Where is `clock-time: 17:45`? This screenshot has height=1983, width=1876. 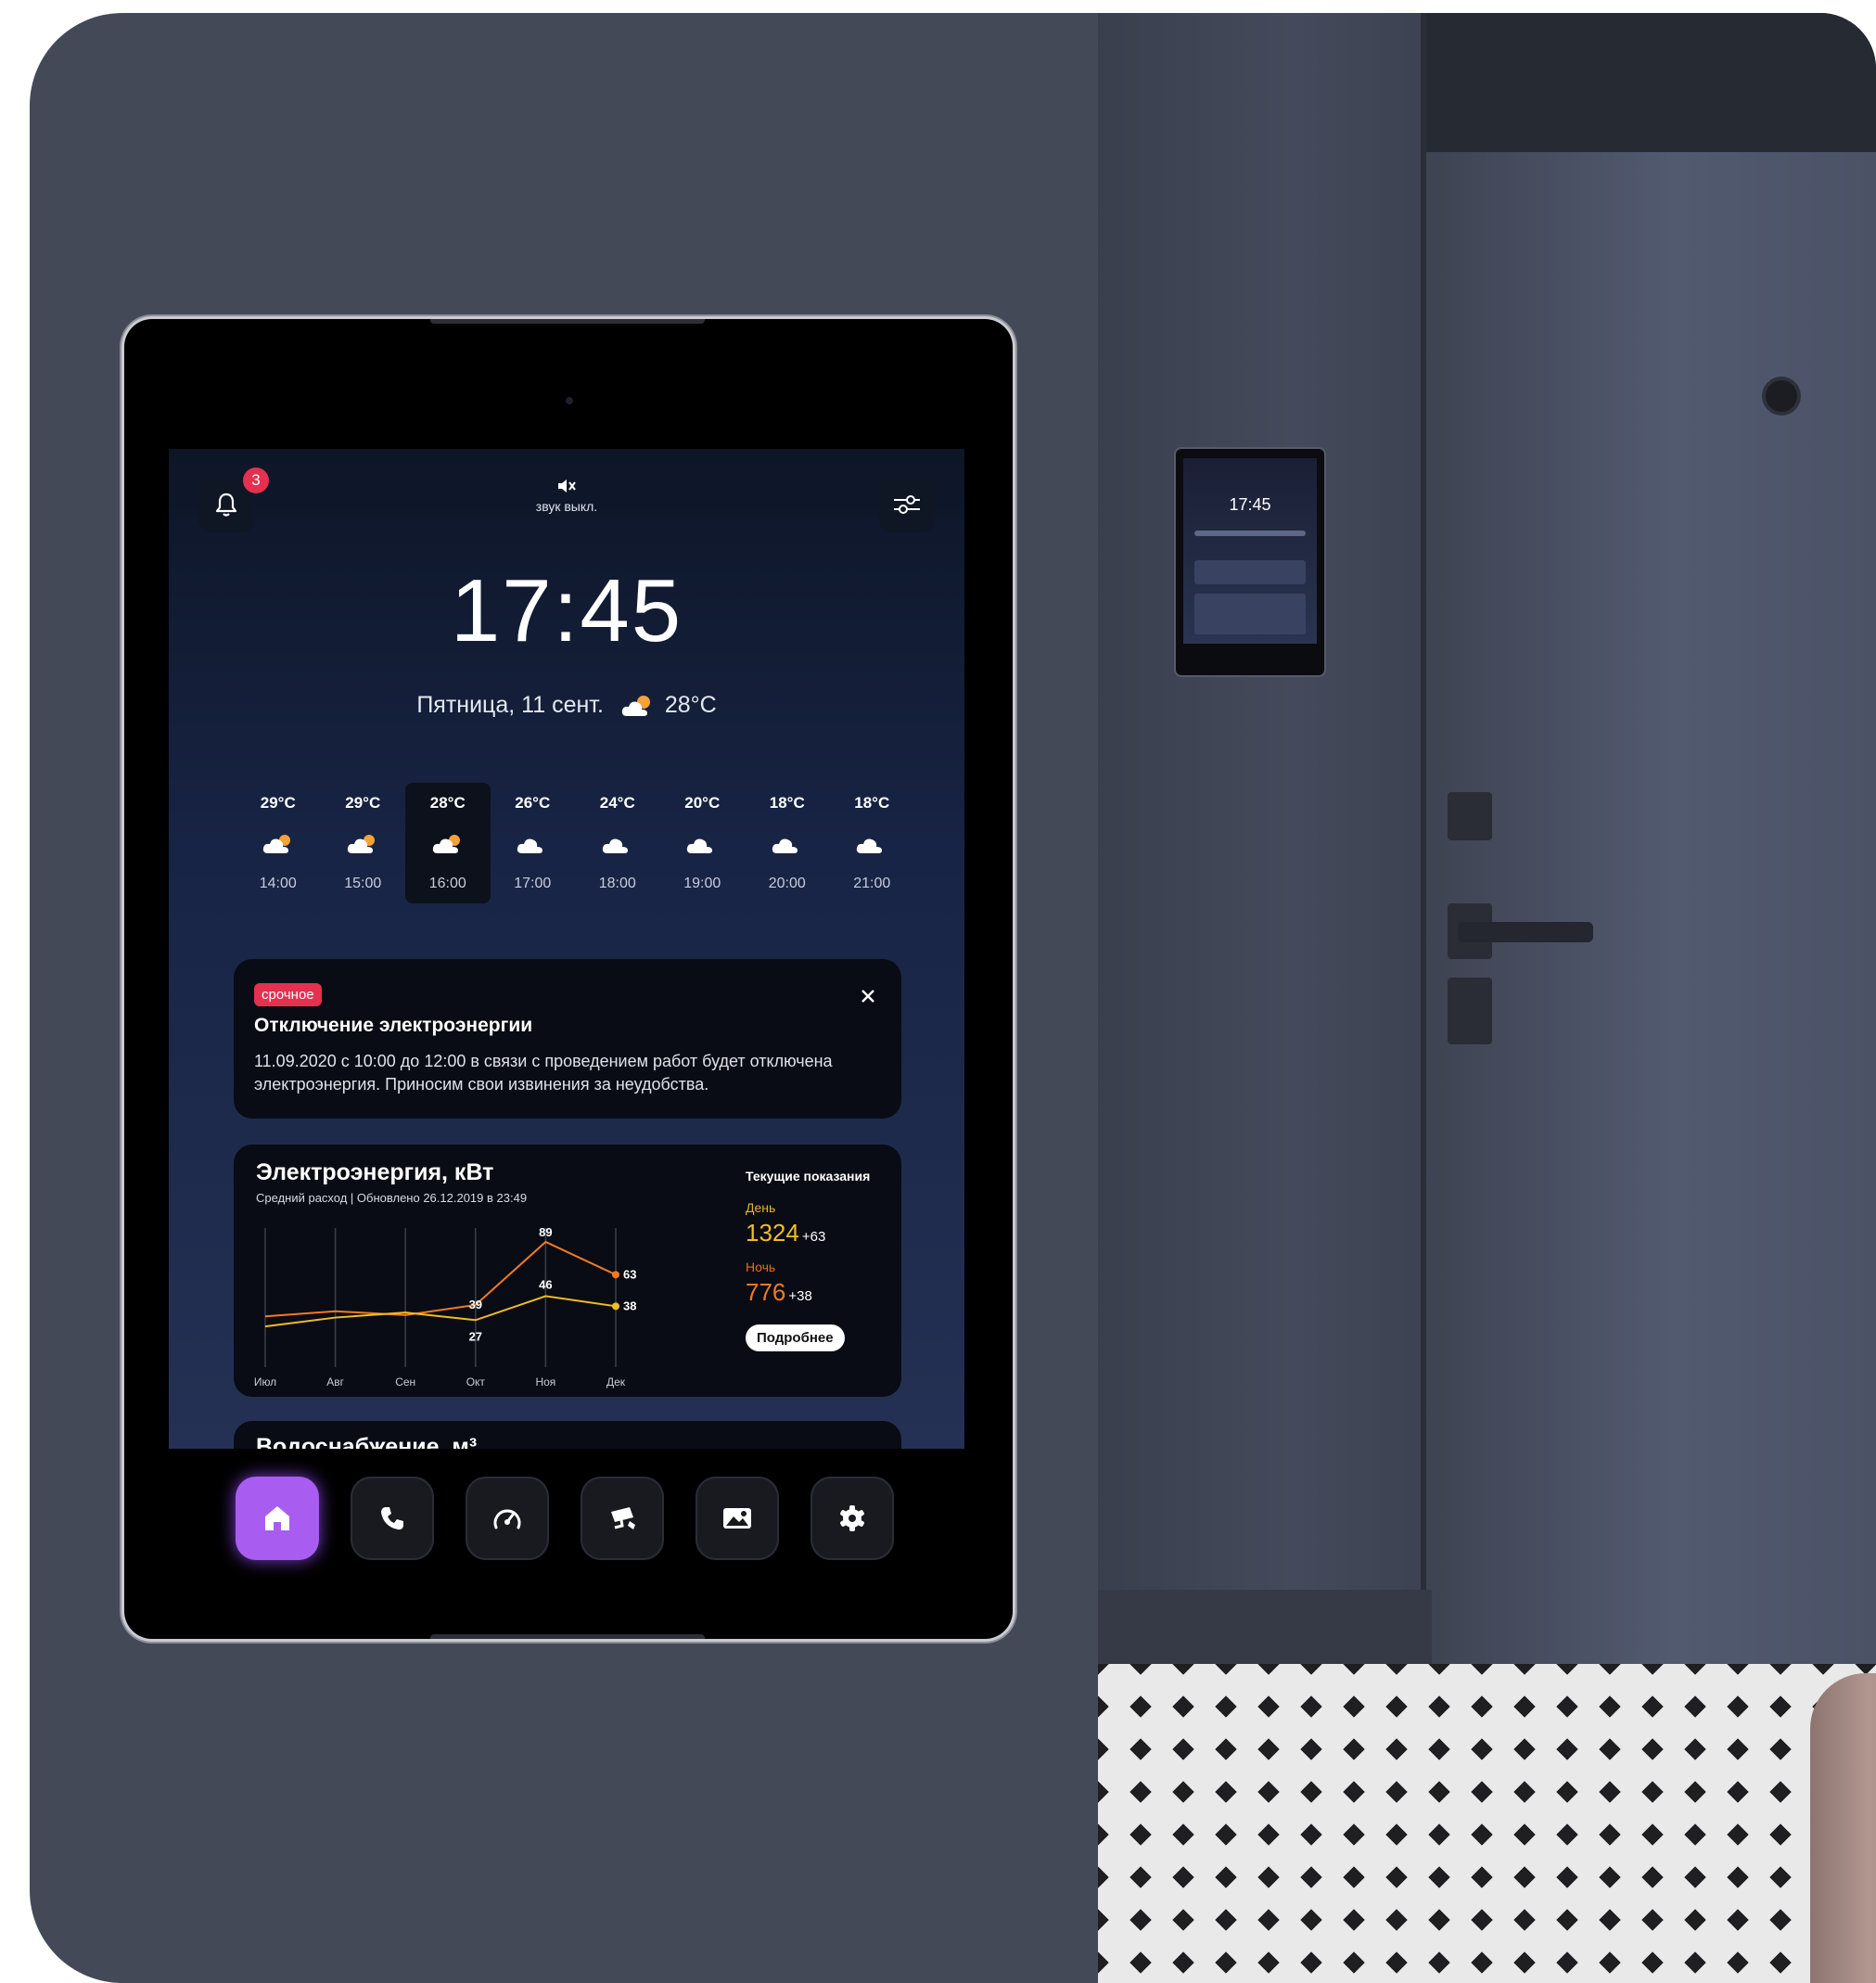
clock-time: 17:45 is located at coordinates (566, 611).